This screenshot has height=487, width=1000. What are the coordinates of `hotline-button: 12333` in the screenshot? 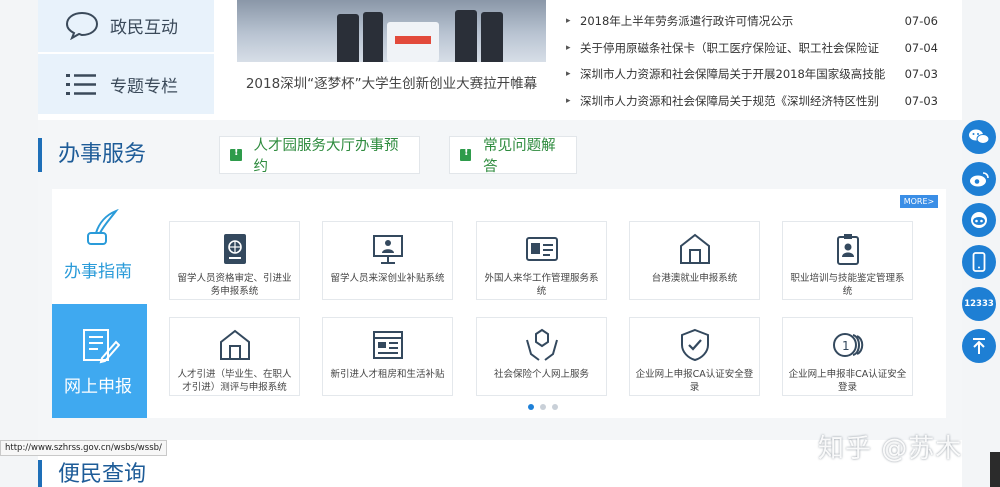 It's located at (979, 304).